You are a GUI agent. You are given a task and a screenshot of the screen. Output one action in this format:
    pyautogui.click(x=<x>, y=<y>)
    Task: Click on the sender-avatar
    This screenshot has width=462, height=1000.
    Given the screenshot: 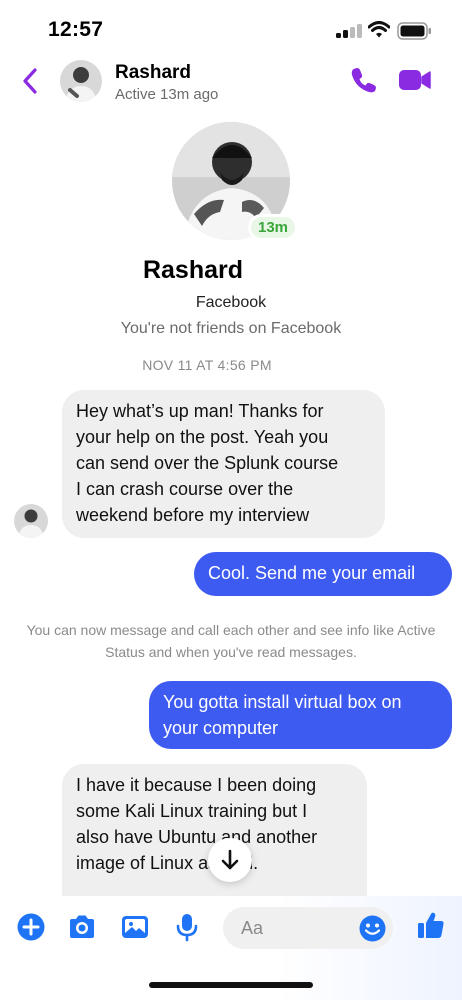 What is the action you would take?
    pyautogui.click(x=31, y=521)
    